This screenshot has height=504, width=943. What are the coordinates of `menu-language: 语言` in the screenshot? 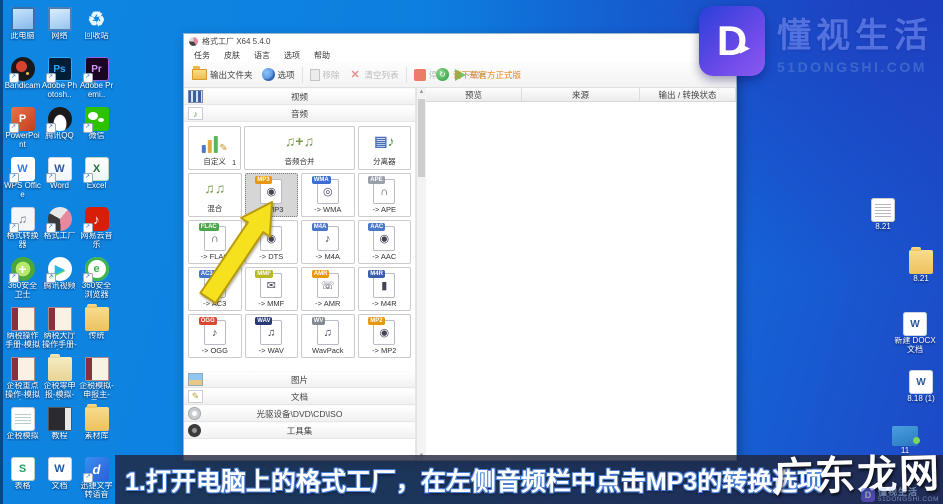 It's located at (262, 55).